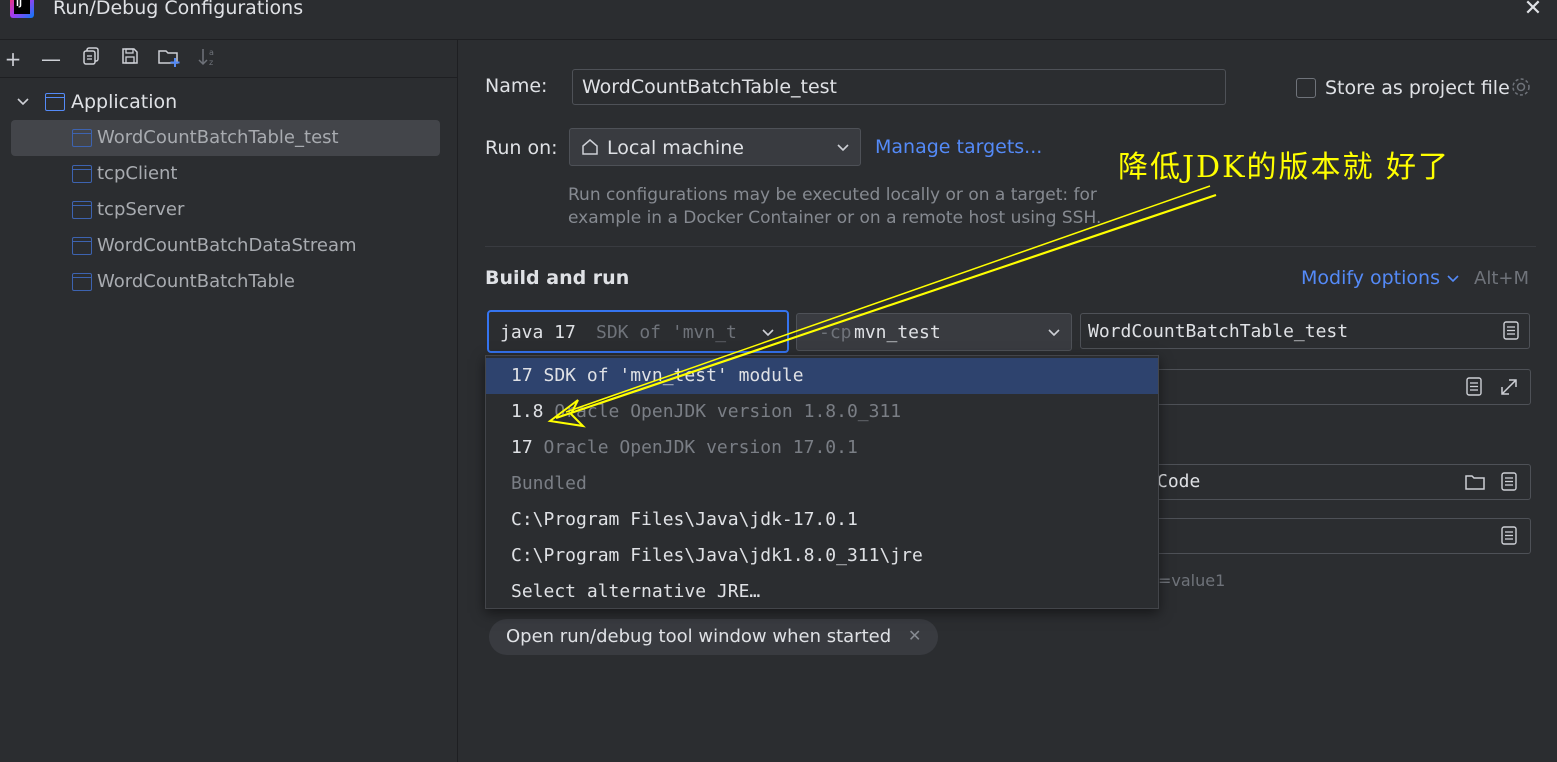 The height and width of the screenshot is (762, 1557). I want to click on sort-icon: az, so click(208, 59).